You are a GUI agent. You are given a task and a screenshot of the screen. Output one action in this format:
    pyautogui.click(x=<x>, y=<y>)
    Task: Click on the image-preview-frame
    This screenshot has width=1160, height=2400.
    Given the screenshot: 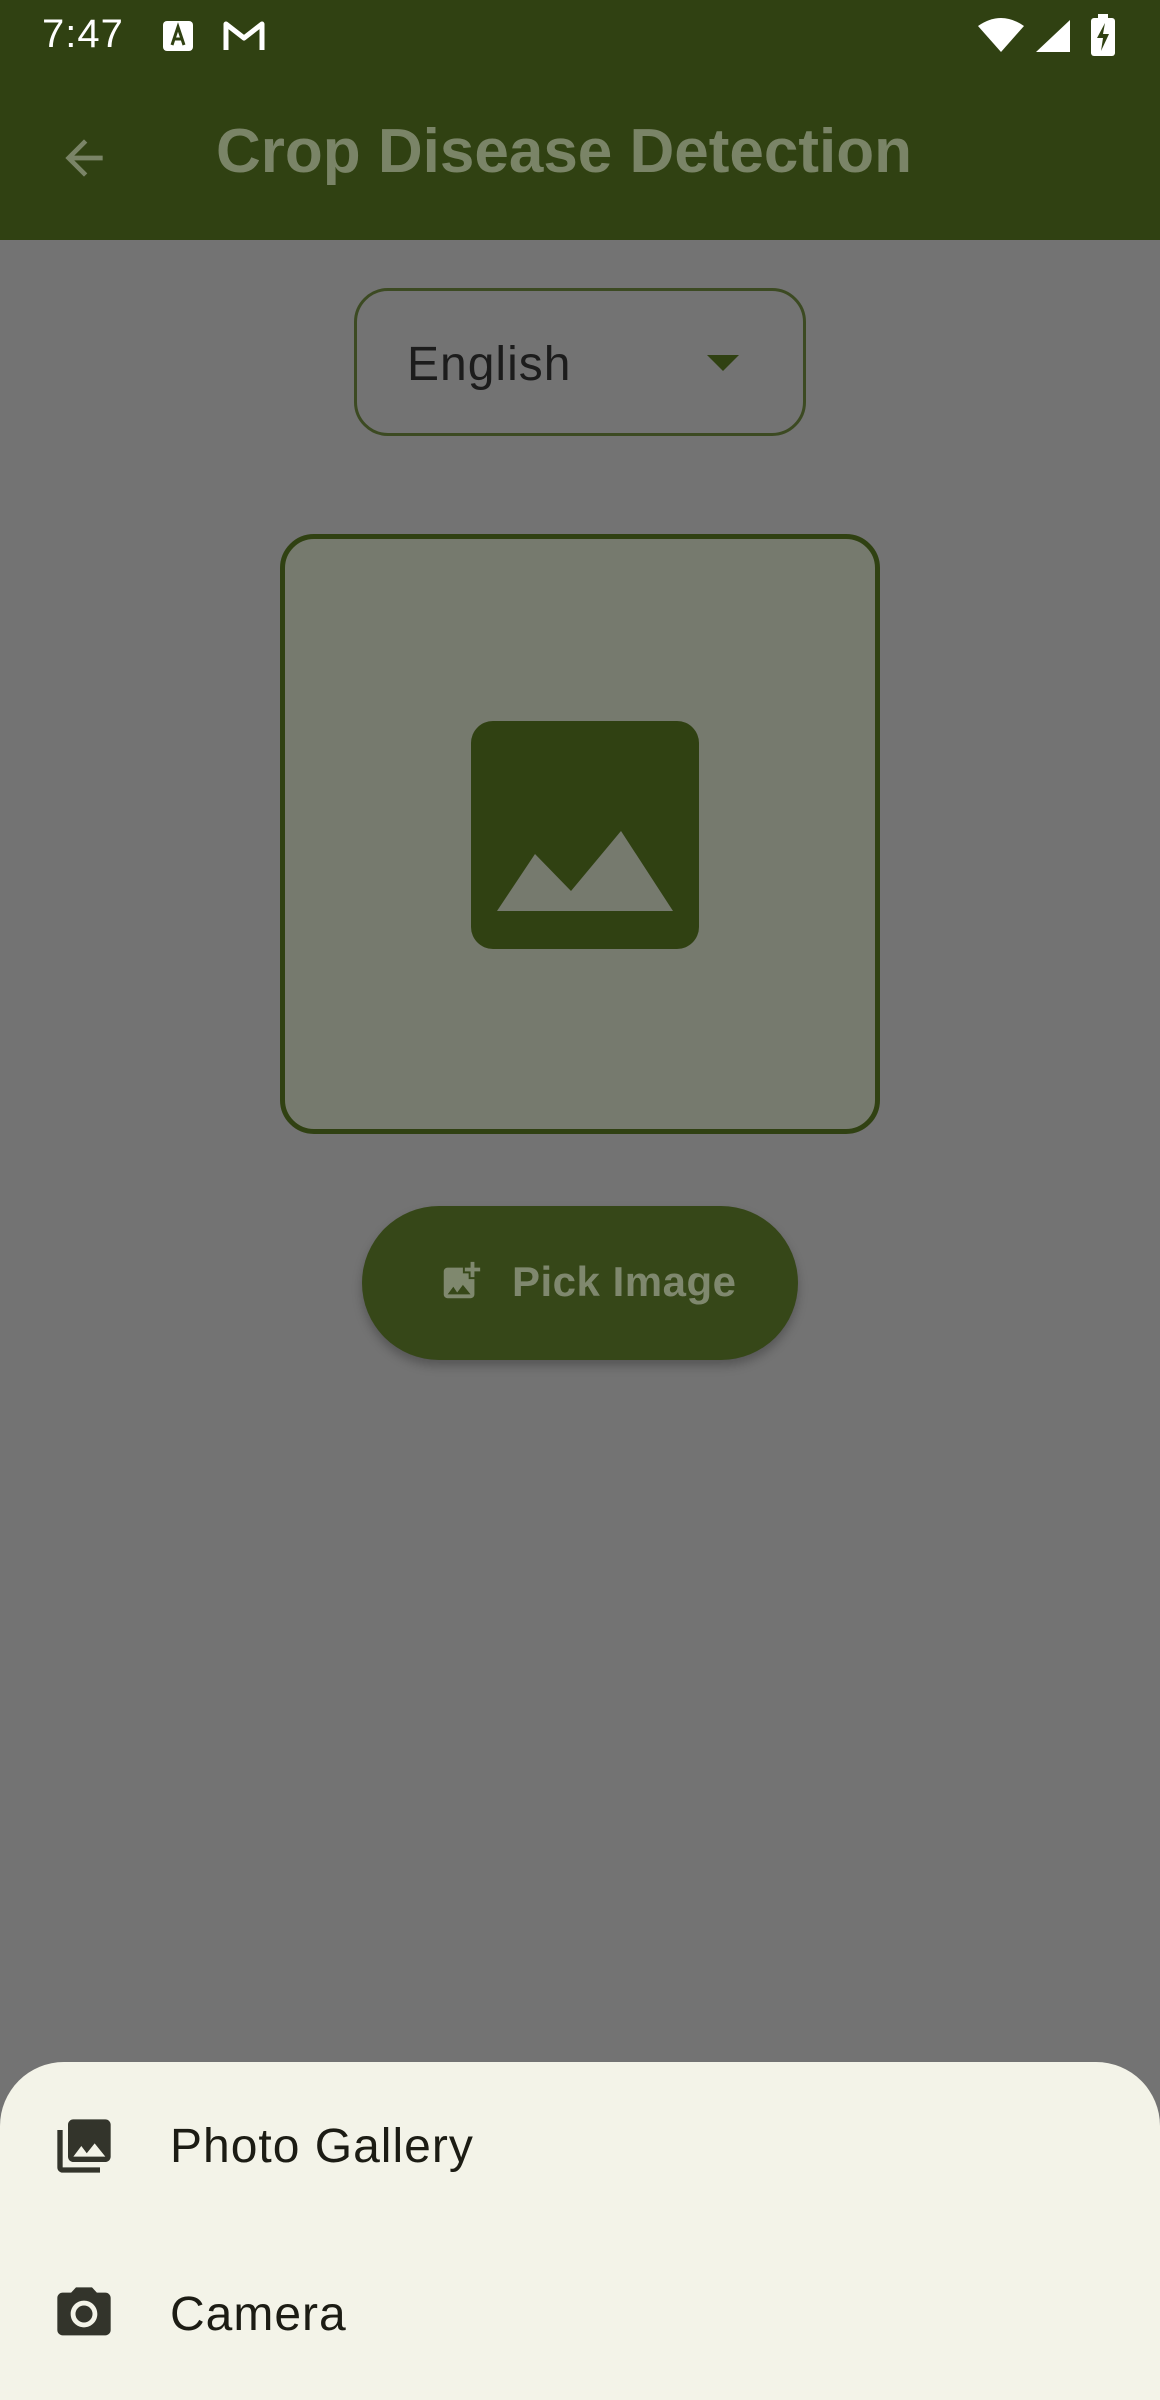 What is the action you would take?
    pyautogui.click(x=580, y=834)
    